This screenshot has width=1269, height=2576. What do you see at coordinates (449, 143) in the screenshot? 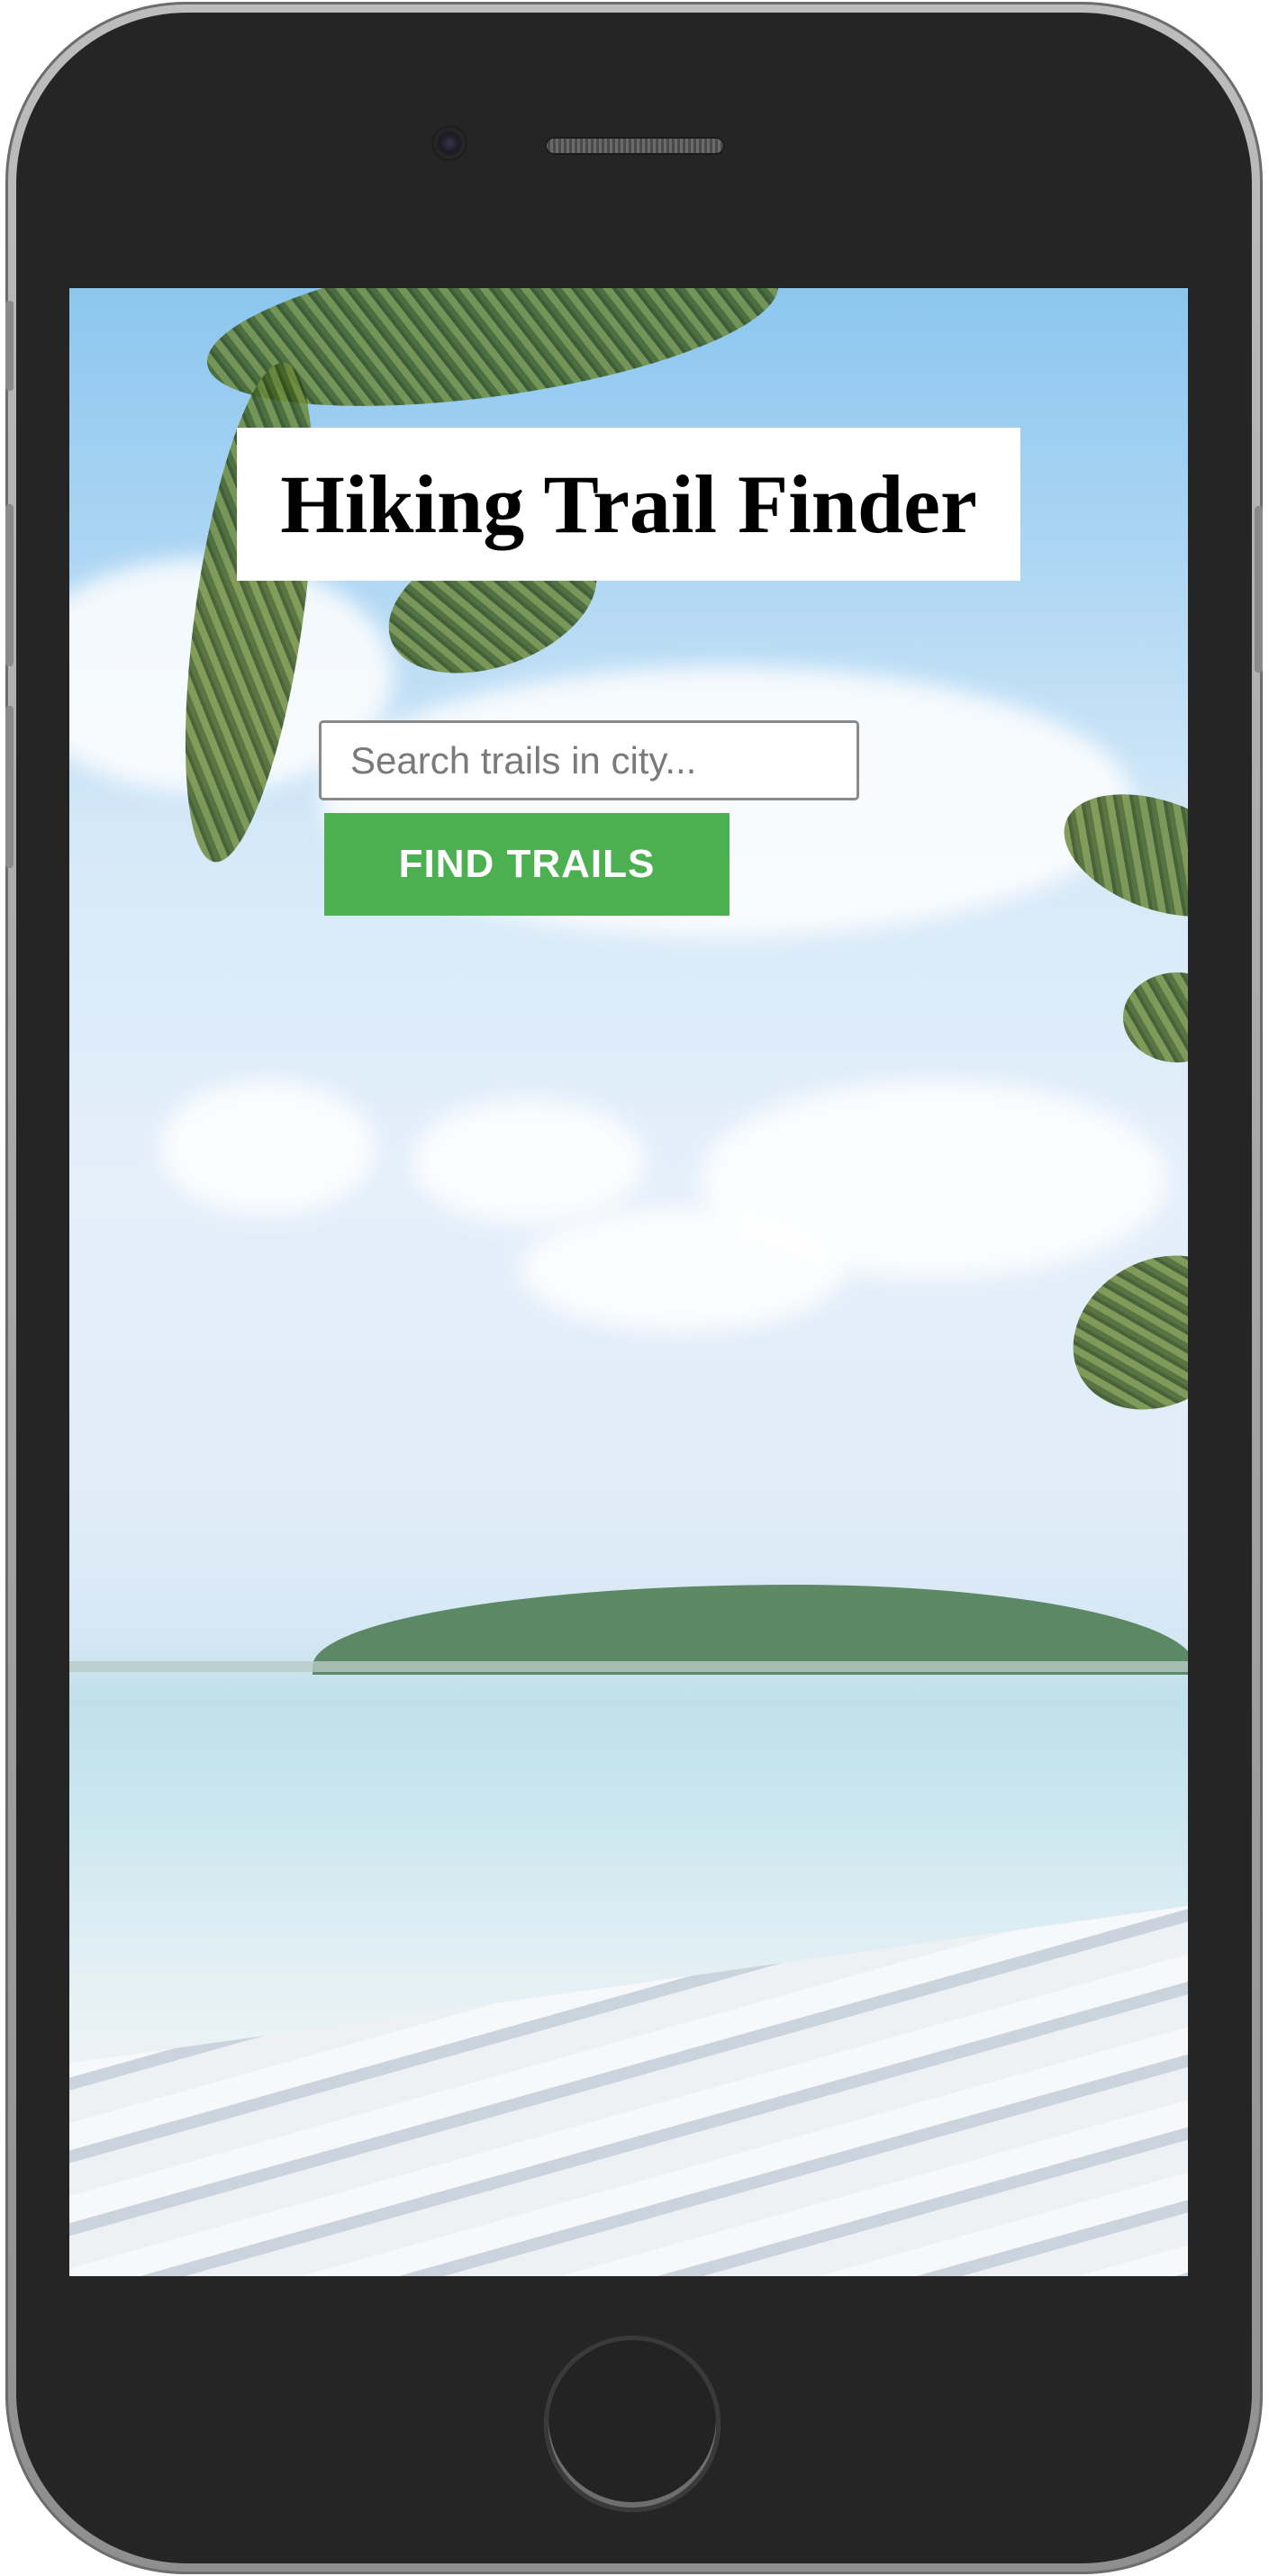
I see `camera-icon` at bounding box center [449, 143].